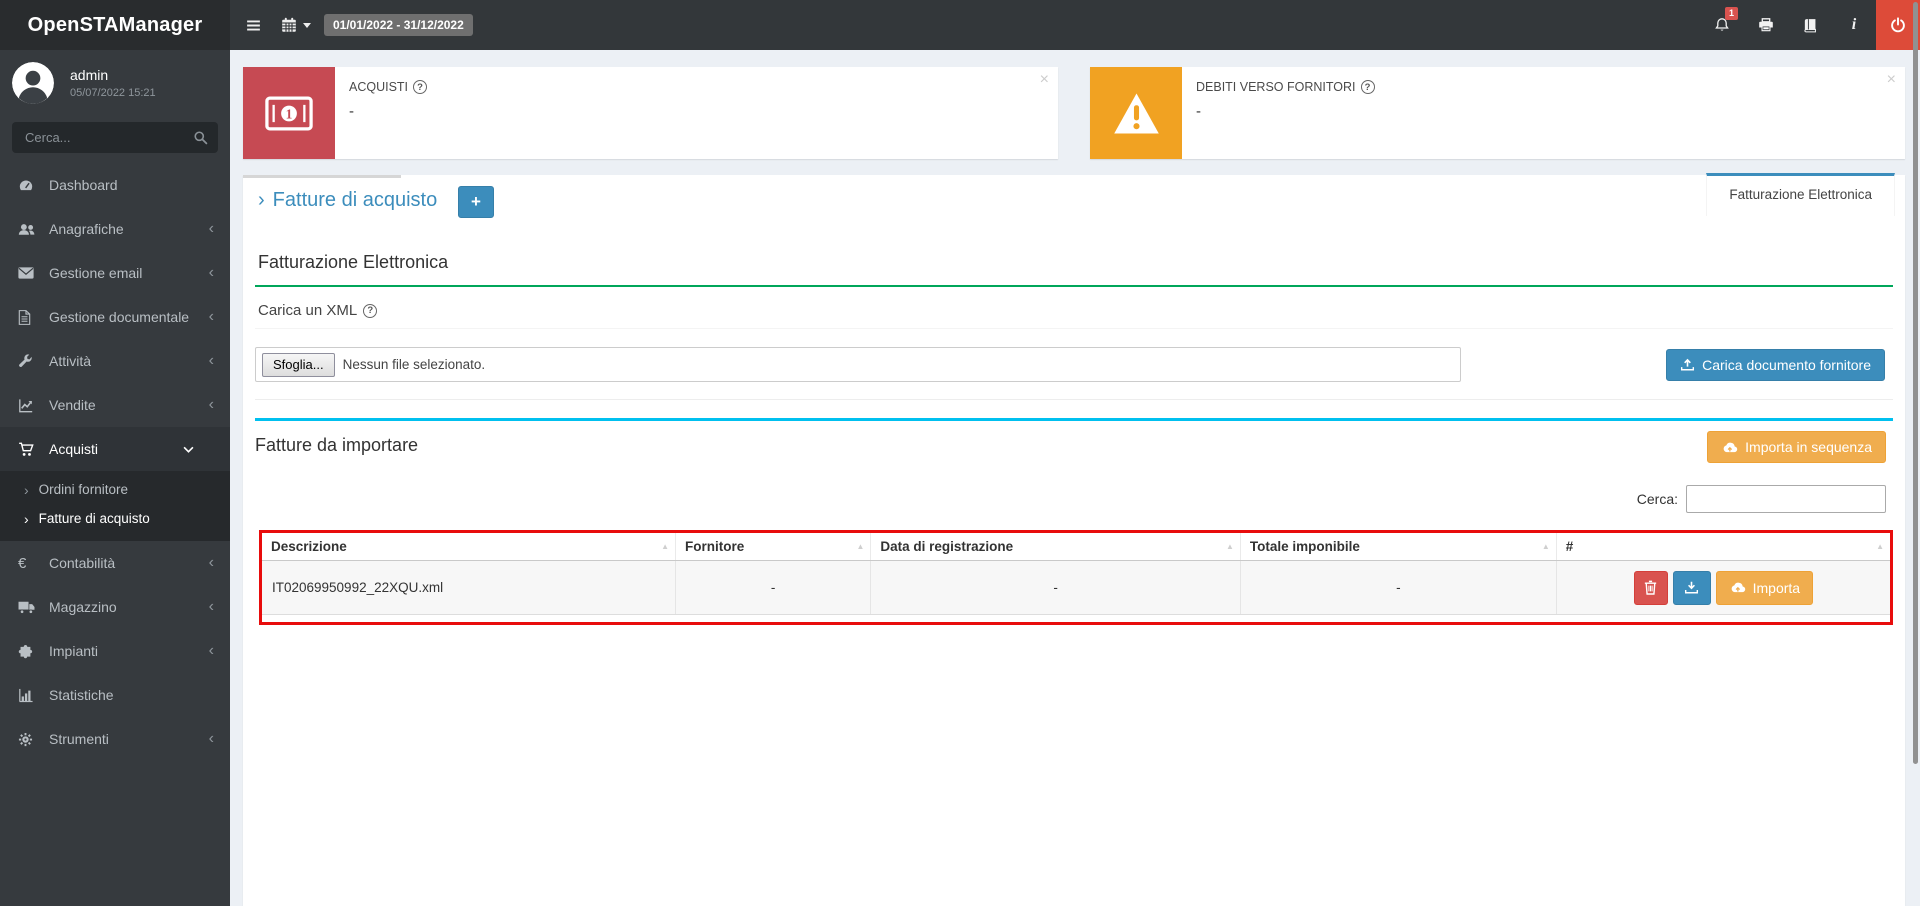 This screenshot has width=1920, height=906. Describe the element at coordinates (22, 563) in the screenshot. I see `euro-icon: €` at that location.